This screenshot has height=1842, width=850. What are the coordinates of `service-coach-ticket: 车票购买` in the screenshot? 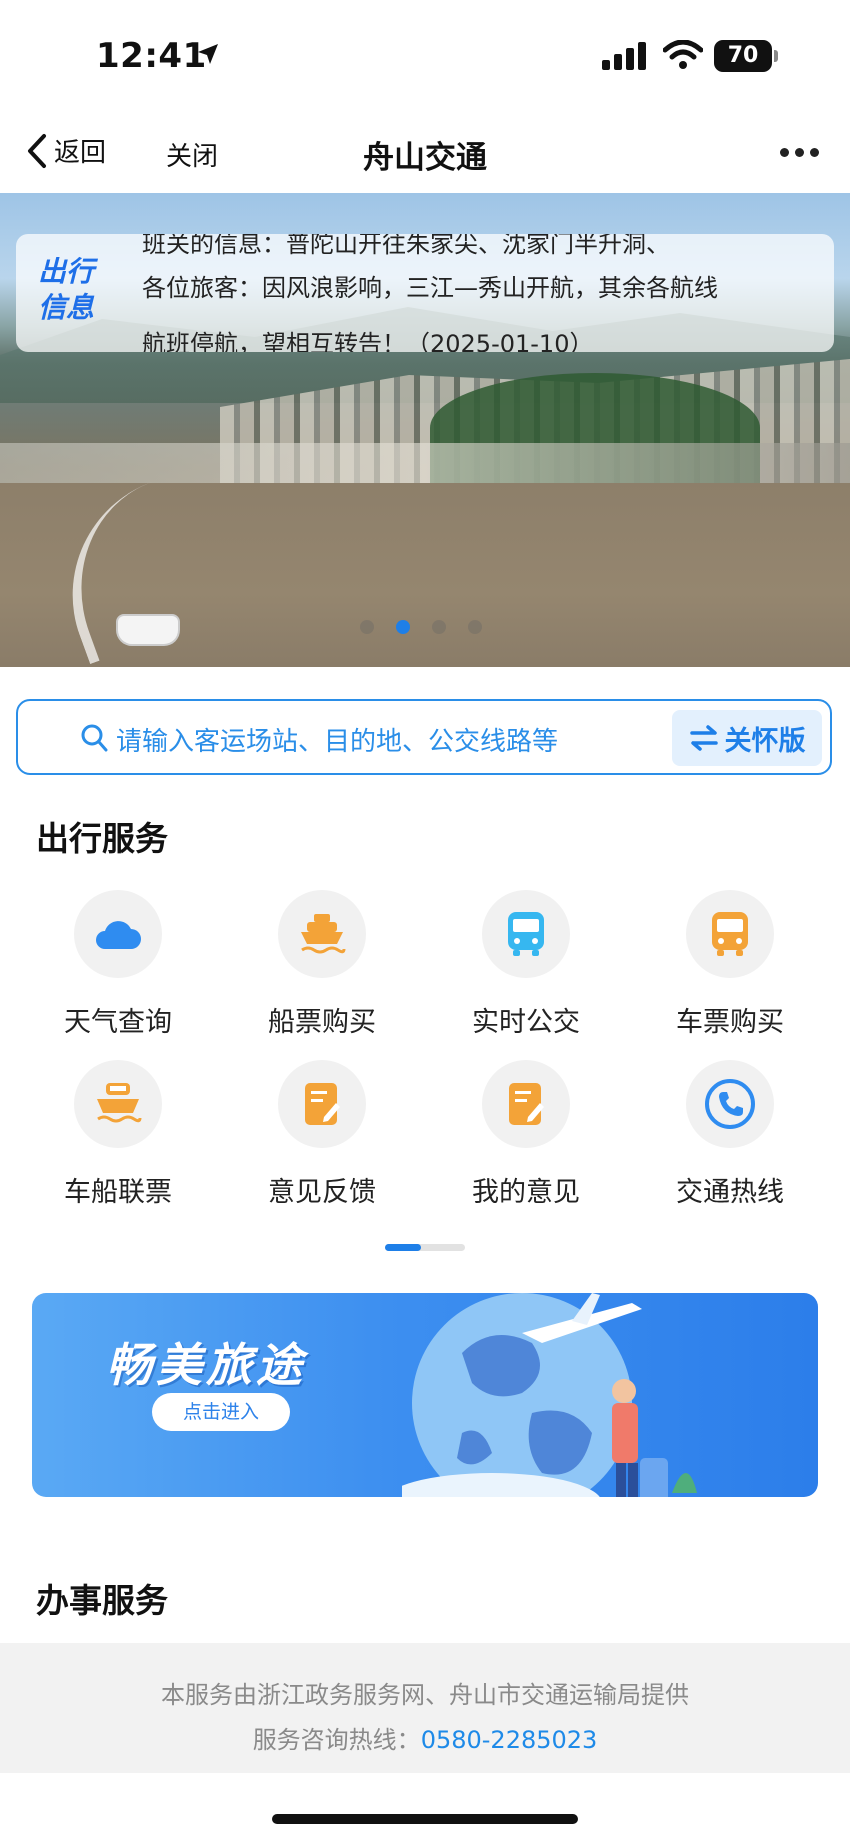 It's located at (730, 964).